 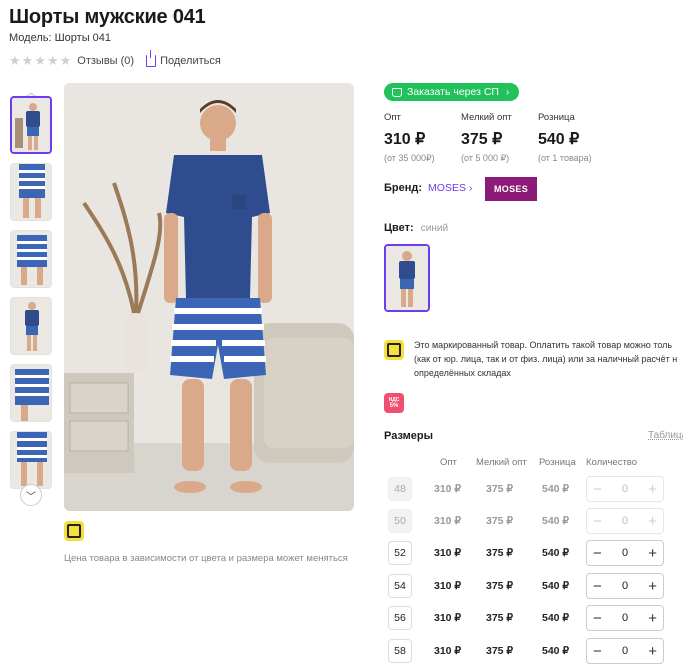 I want to click on nds-rate: 5%, so click(x=394, y=406).